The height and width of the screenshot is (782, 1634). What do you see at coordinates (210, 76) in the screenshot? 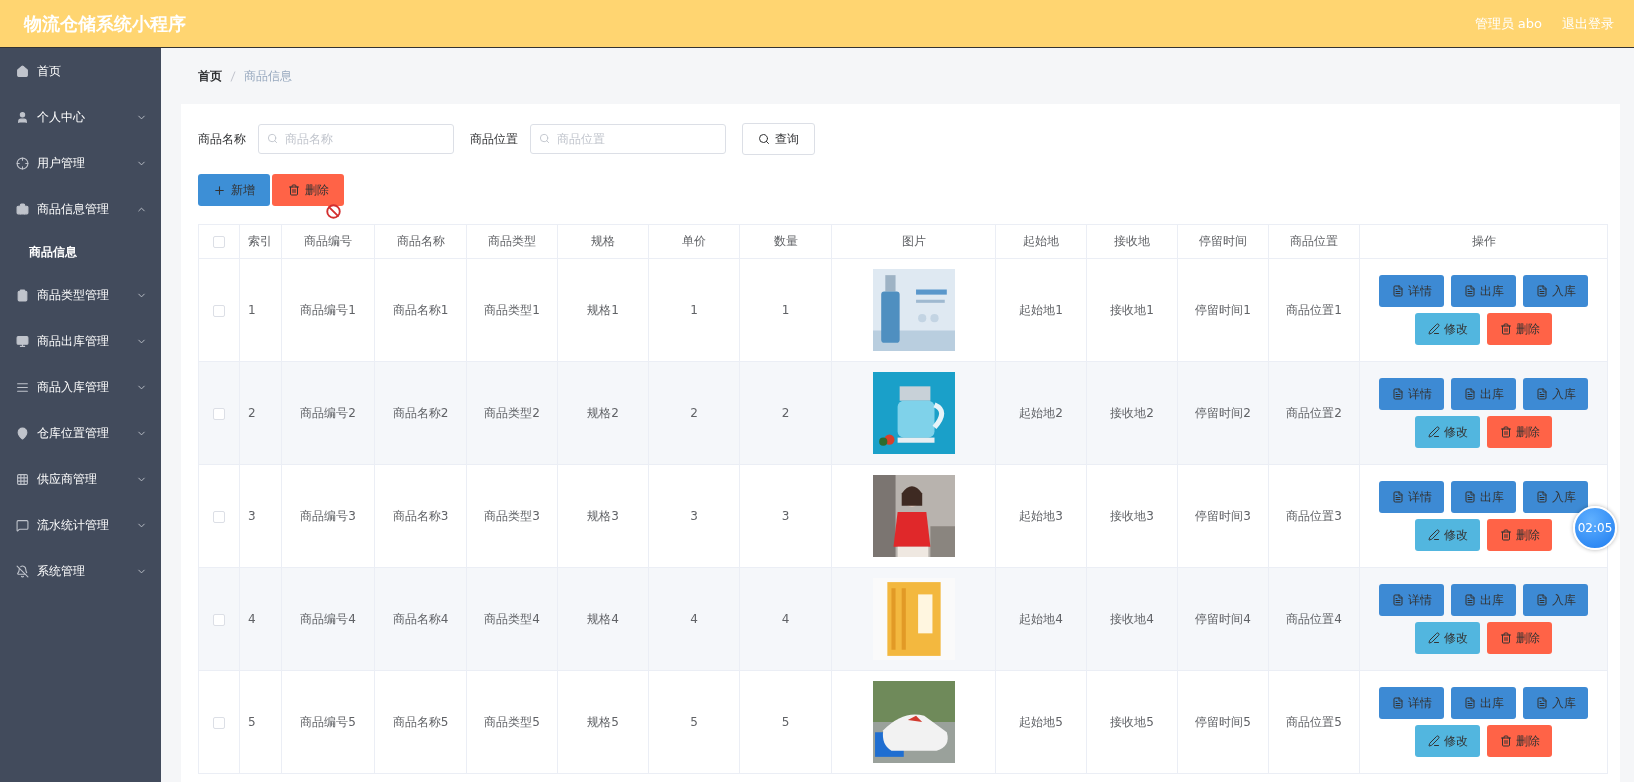
I see `breadcrumb-item: 首页` at bounding box center [210, 76].